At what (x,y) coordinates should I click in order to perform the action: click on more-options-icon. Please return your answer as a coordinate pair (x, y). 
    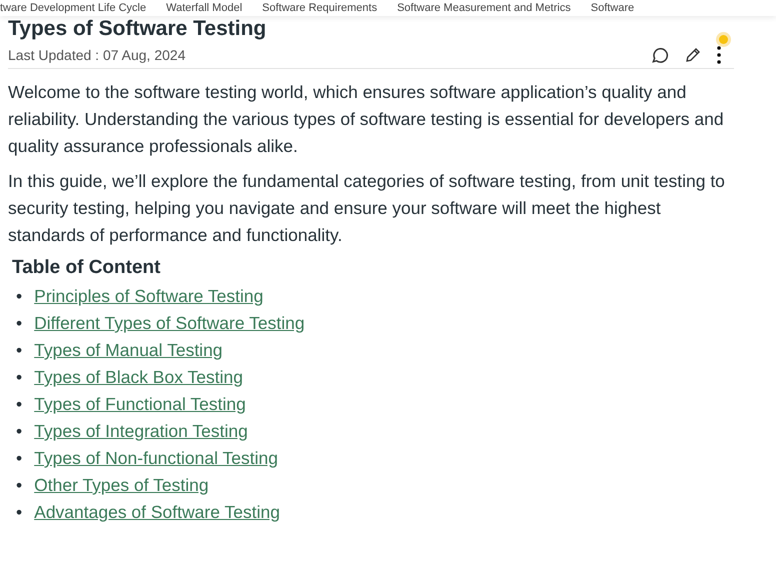
    Looking at the image, I should click on (719, 55).